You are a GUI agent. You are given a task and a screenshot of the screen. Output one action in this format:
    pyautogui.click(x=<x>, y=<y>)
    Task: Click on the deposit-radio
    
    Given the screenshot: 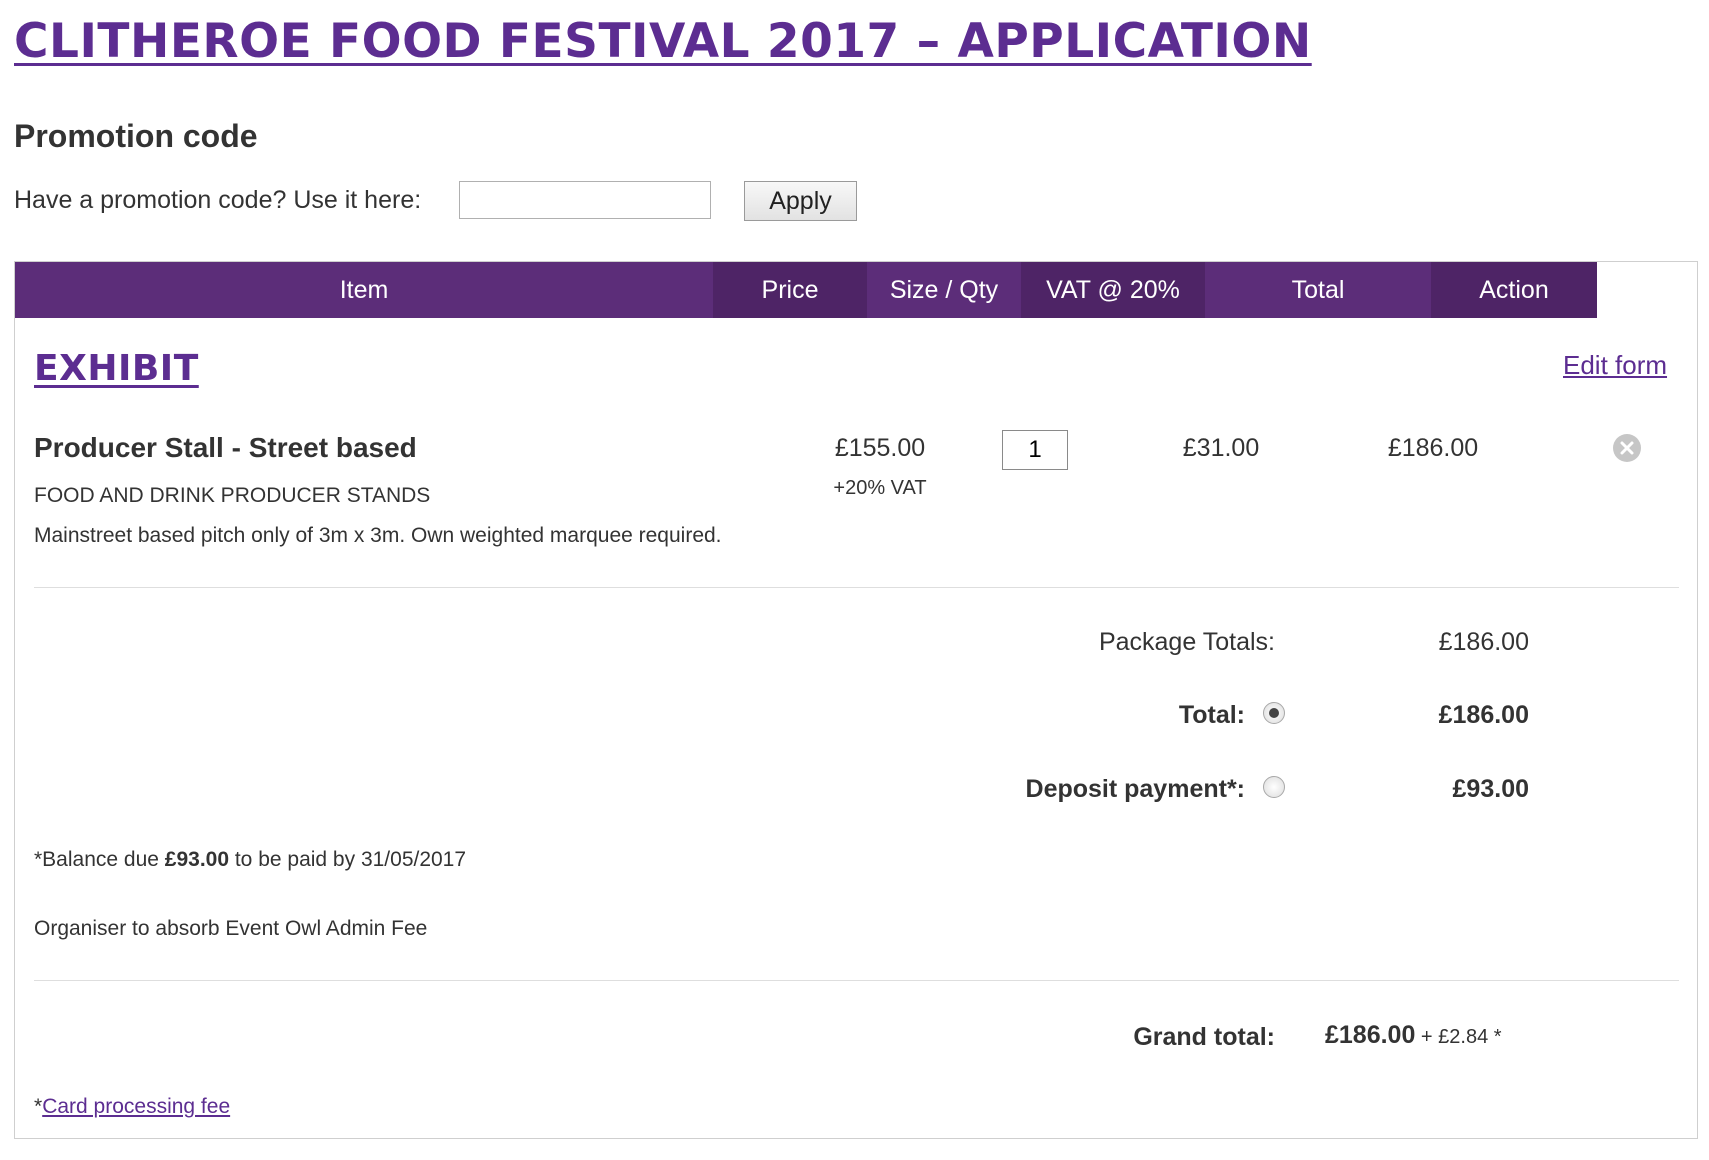 What is the action you would take?
    pyautogui.click(x=1274, y=787)
    